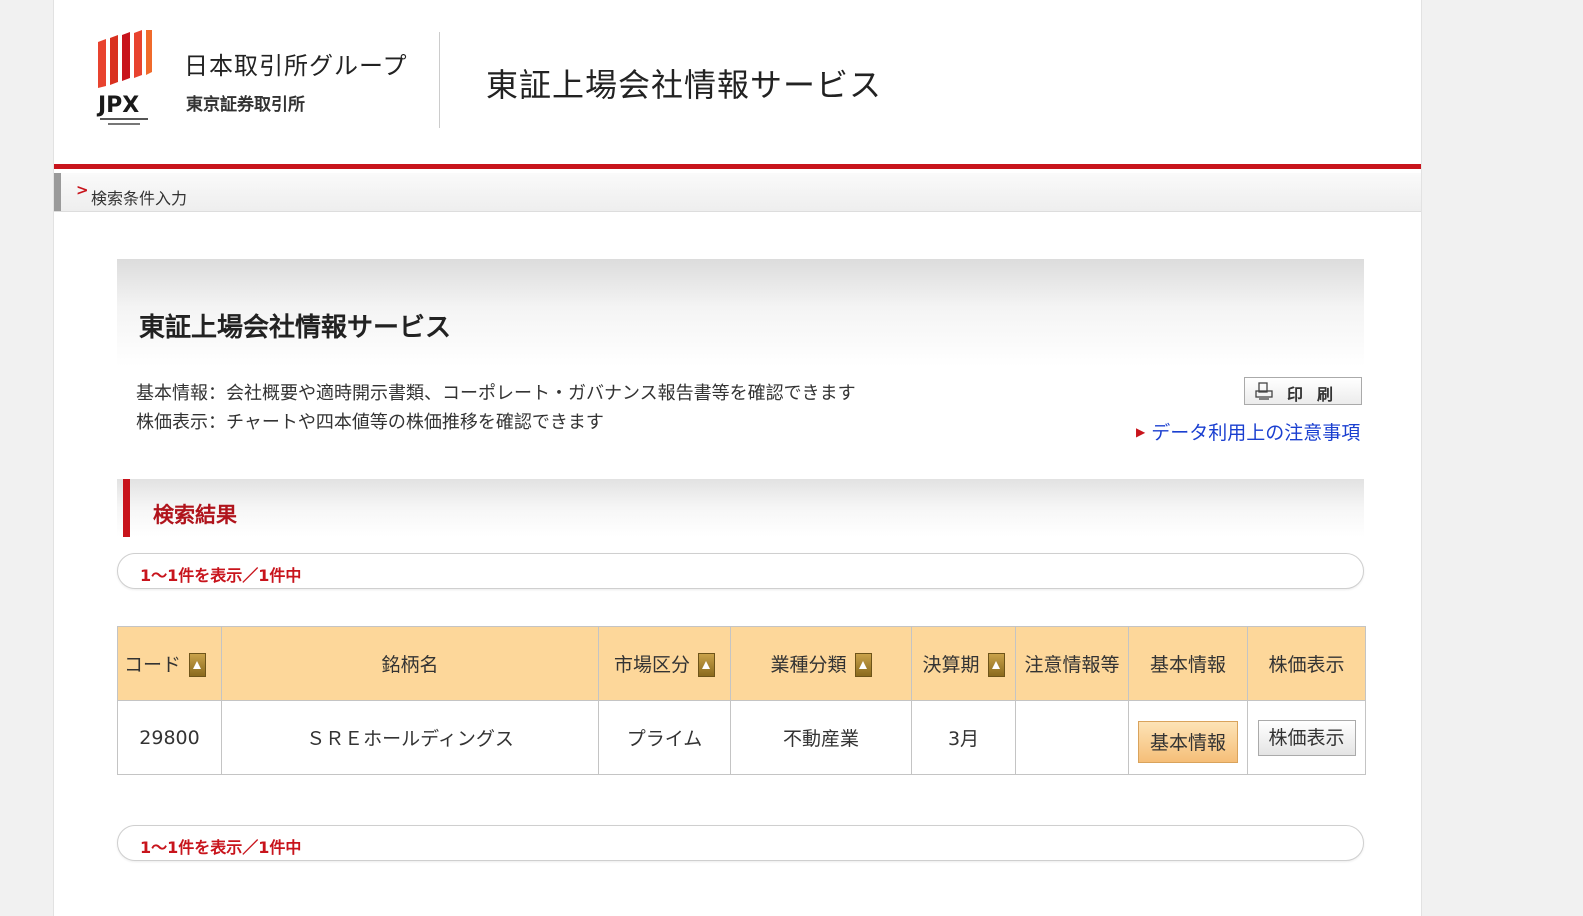  What do you see at coordinates (296, 66) in the screenshot?
I see `group-name: 日本取引所グループ` at bounding box center [296, 66].